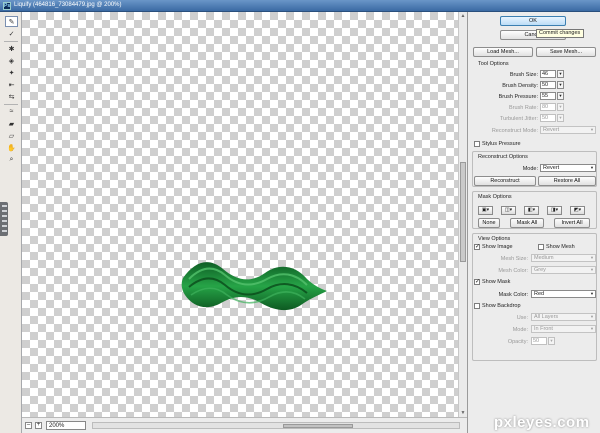 The width and height of the screenshot is (600, 433). What do you see at coordinates (496, 282) in the screenshot?
I see `show-mask-label: Show Mask` at bounding box center [496, 282].